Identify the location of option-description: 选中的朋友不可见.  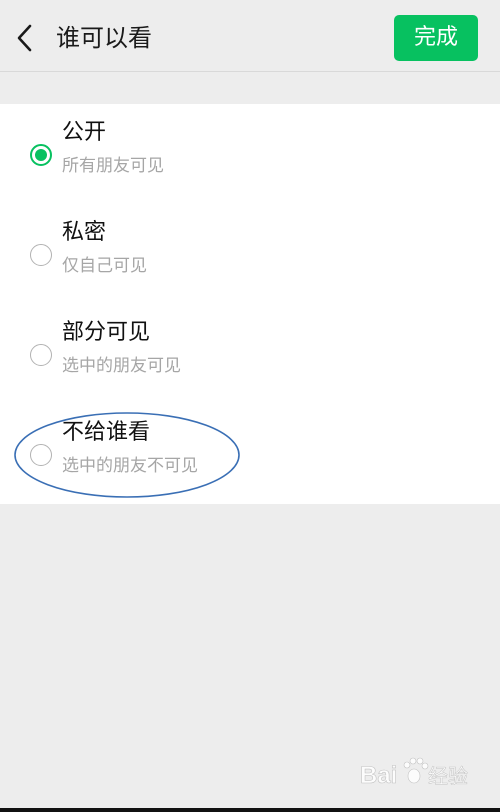
(130, 466).